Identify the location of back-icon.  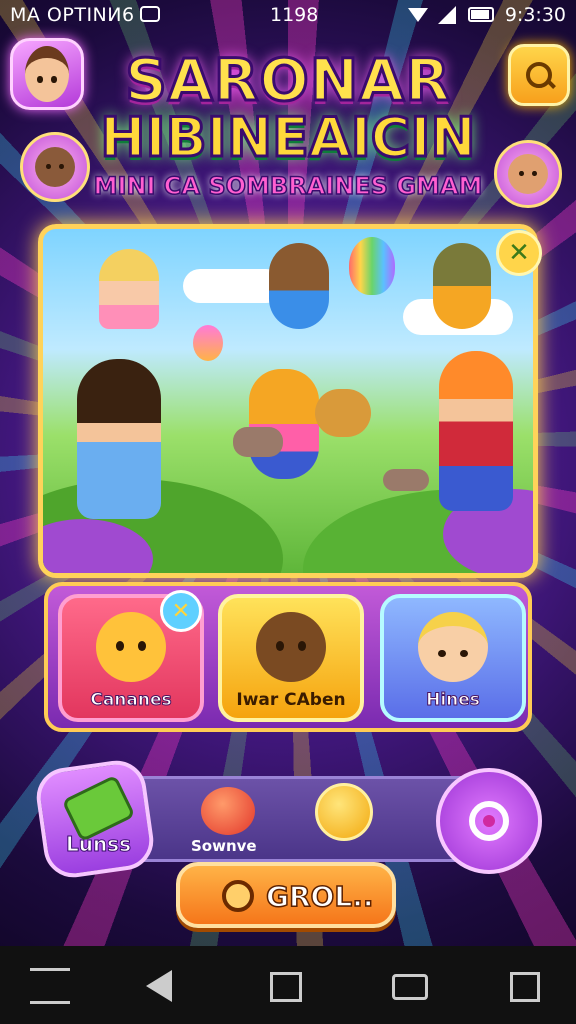
(159, 986).